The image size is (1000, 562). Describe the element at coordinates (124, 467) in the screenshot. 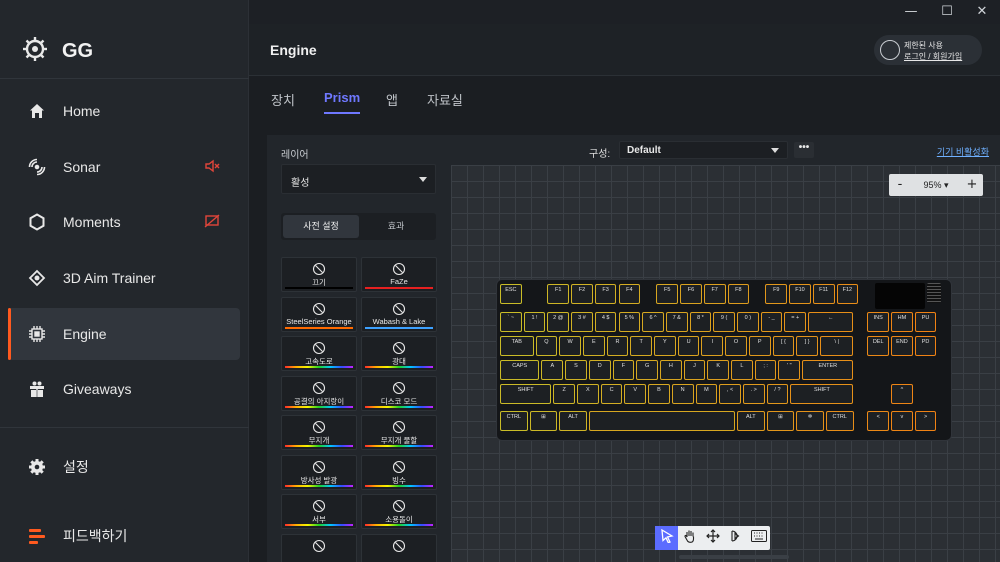

I see `sidebar-item-settings: 설정` at that location.